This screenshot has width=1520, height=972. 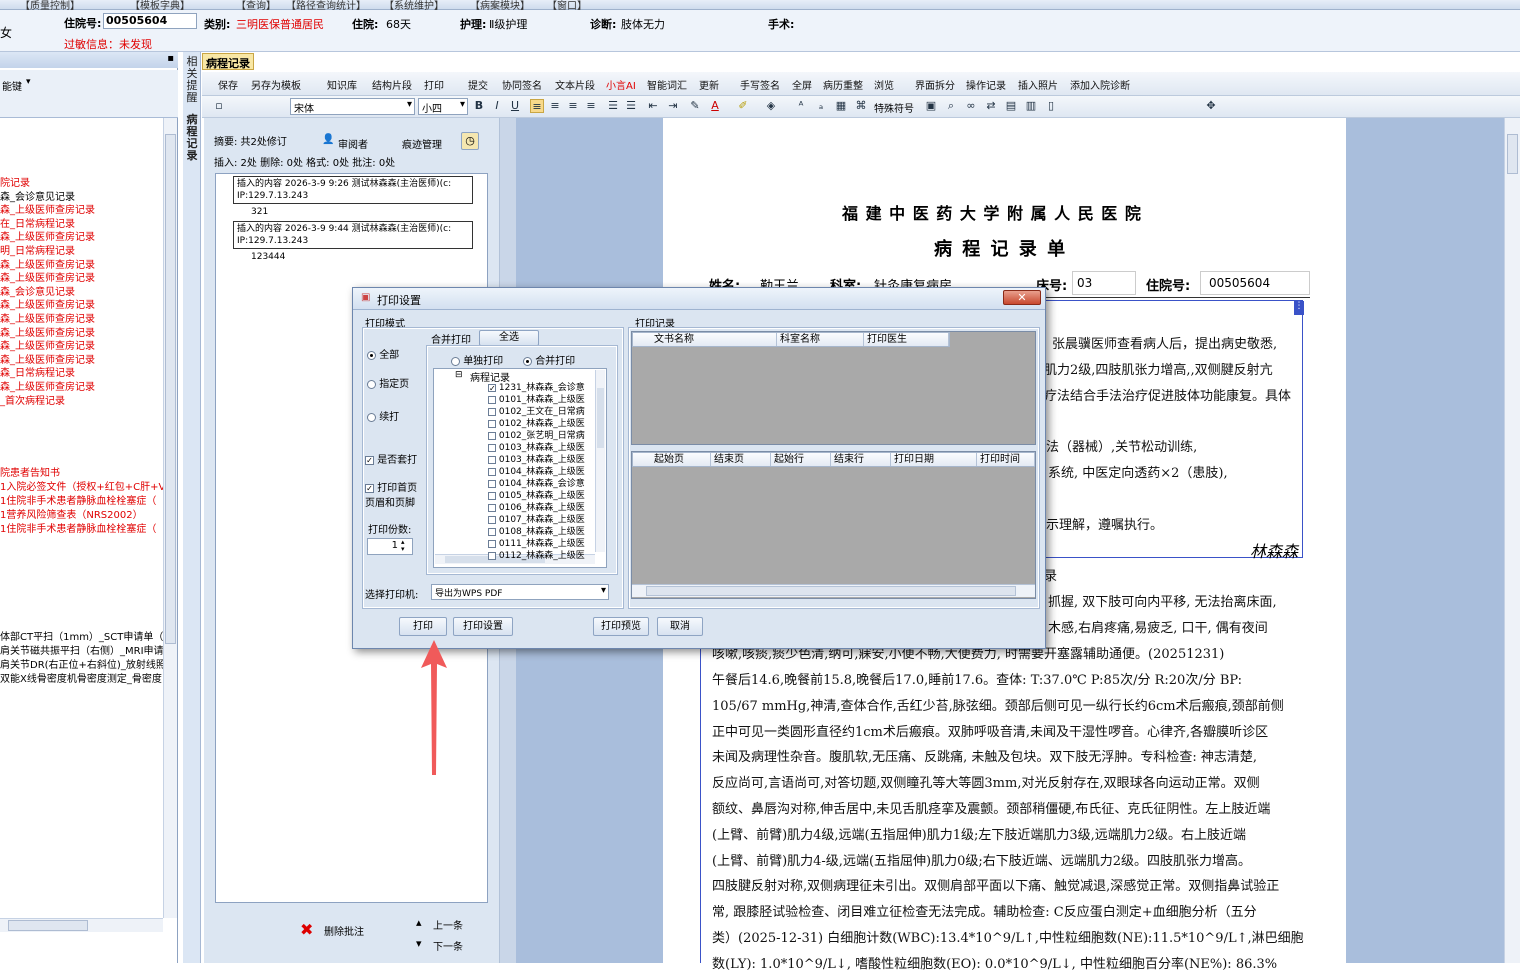 What do you see at coordinates (477, 359) in the screenshot?
I see `single-print-radio: 单独打印` at bounding box center [477, 359].